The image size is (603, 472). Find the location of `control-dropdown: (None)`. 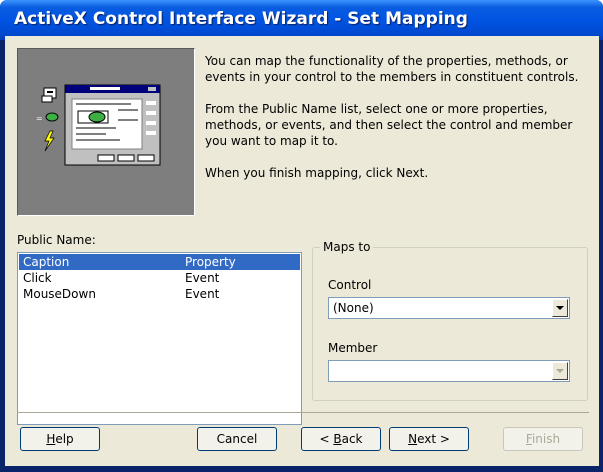

control-dropdown: (None) is located at coordinates (449, 308).